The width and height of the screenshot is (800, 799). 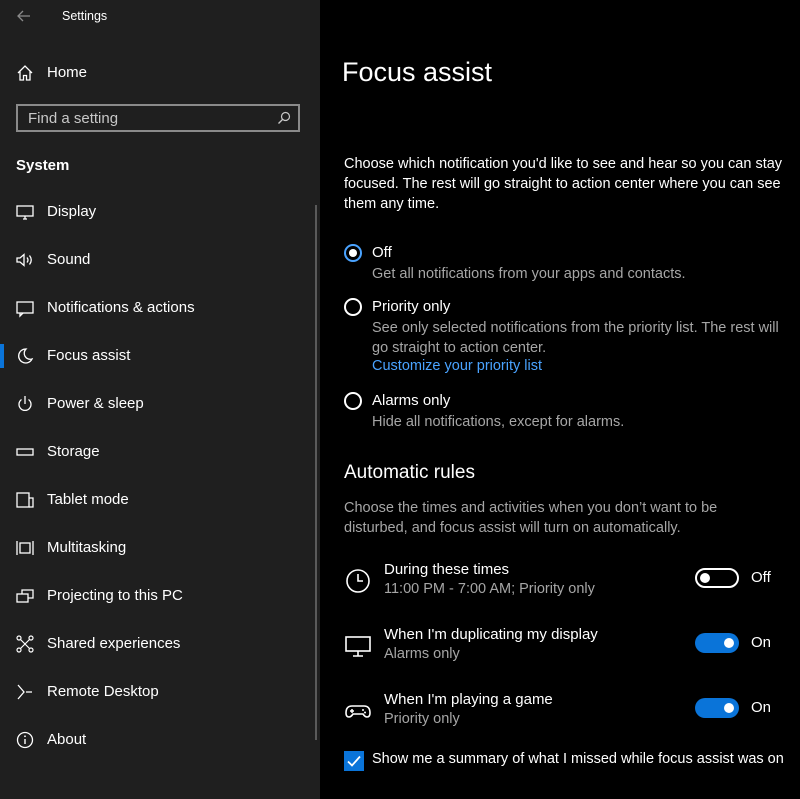 I want to click on projecting-icon, so click(x=25, y=596).